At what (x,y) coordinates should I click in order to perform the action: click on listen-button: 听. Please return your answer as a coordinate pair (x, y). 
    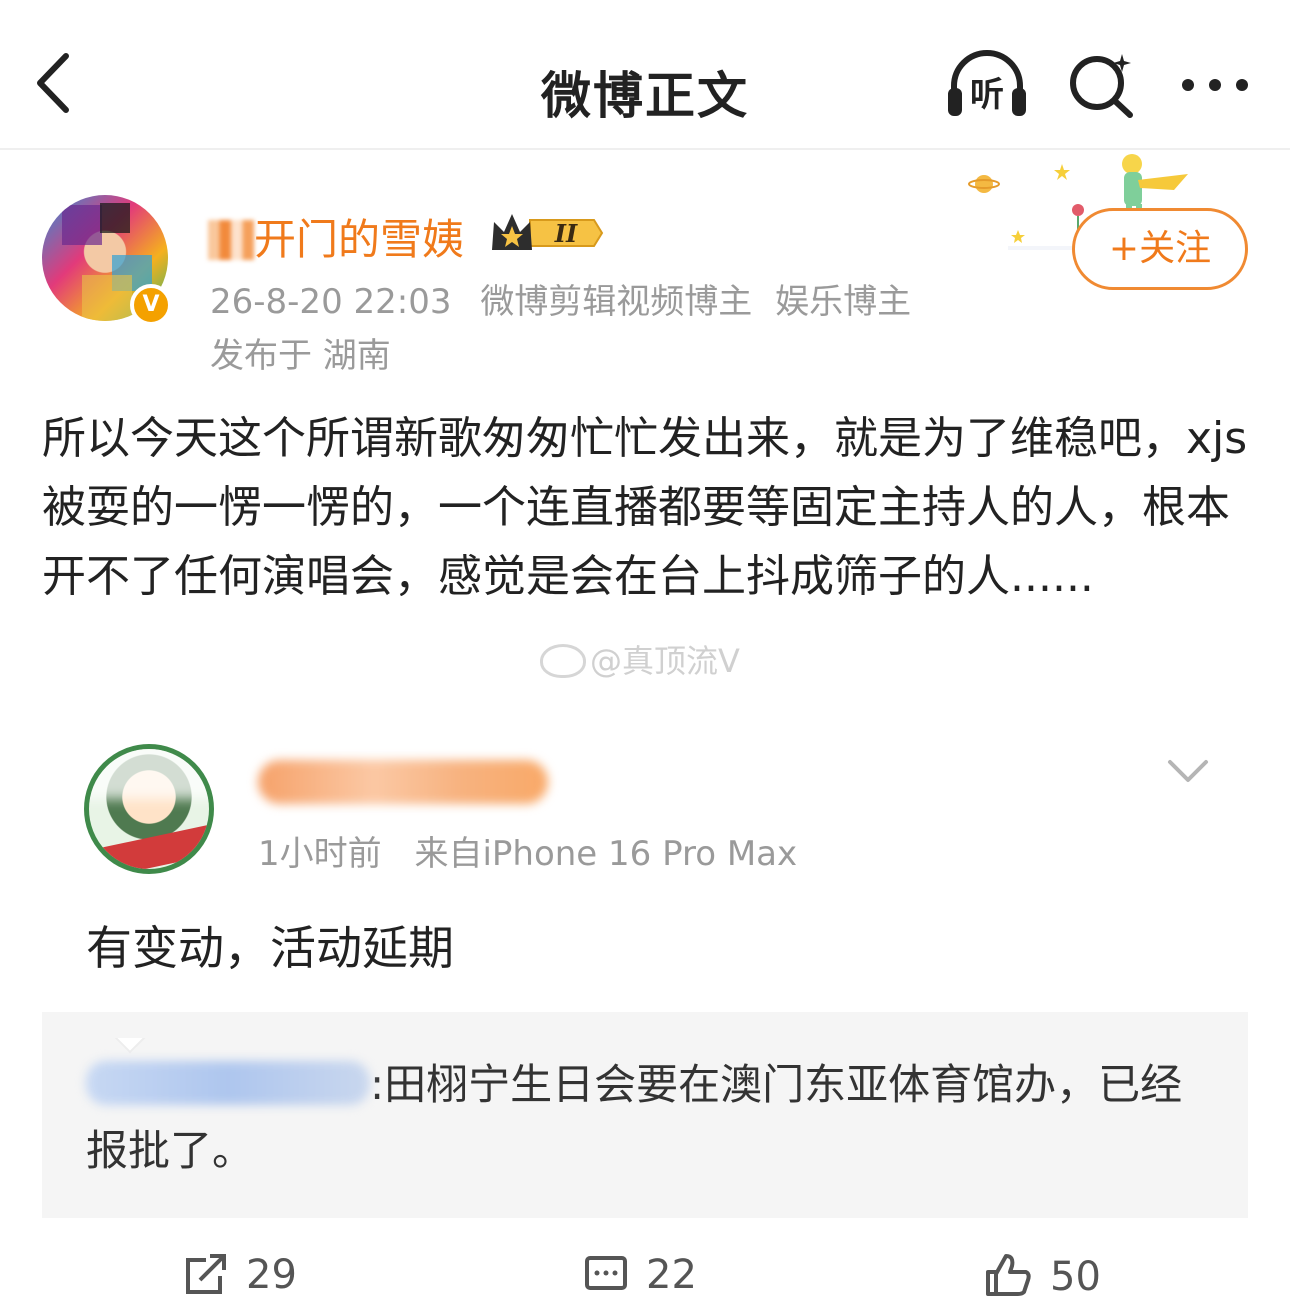
    Looking at the image, I should click on (987, 84).